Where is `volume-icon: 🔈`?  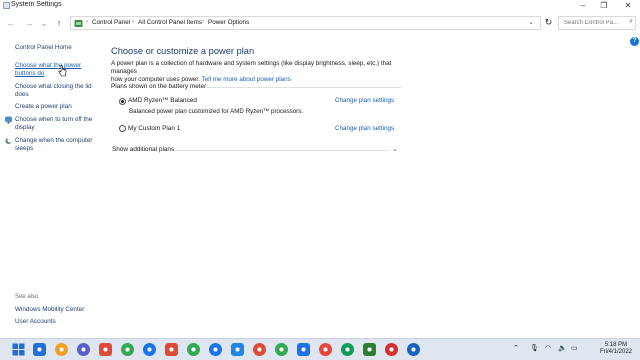
volume-icon: 🔈 is located at coordinates (562, 348).